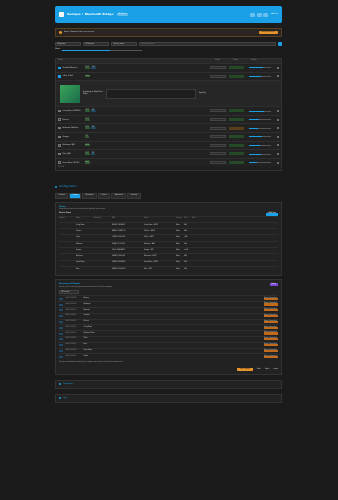 The image size is (338, 500). I want to click on save-changes-button: Save Changes, so click(245, 369).